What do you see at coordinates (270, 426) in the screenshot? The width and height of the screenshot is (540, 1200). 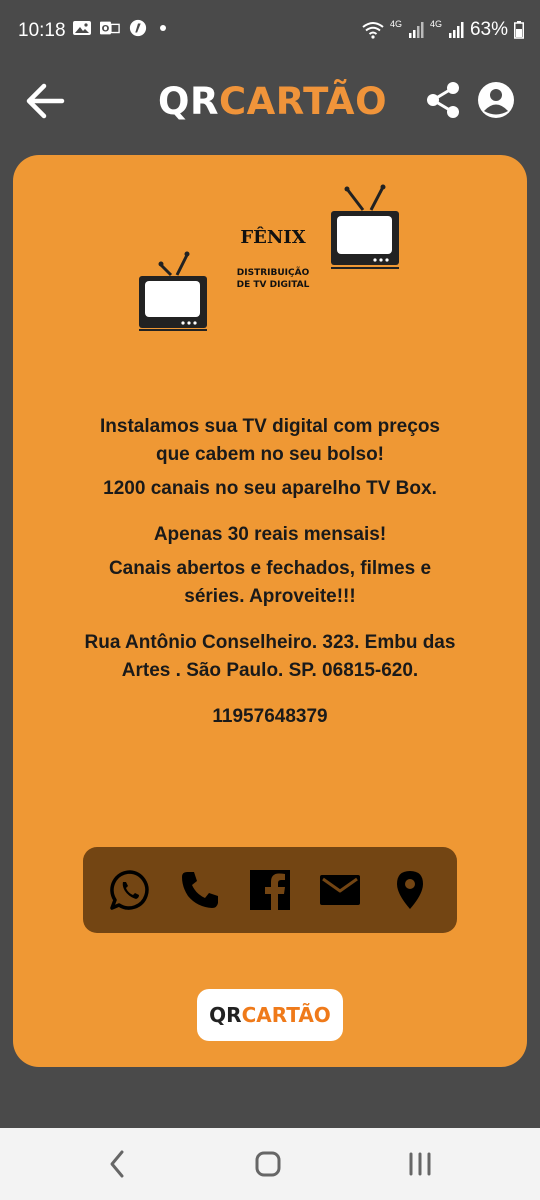 I see `description-line: Instalamos sua TV digital com preços` at bounding box center [270, 426].